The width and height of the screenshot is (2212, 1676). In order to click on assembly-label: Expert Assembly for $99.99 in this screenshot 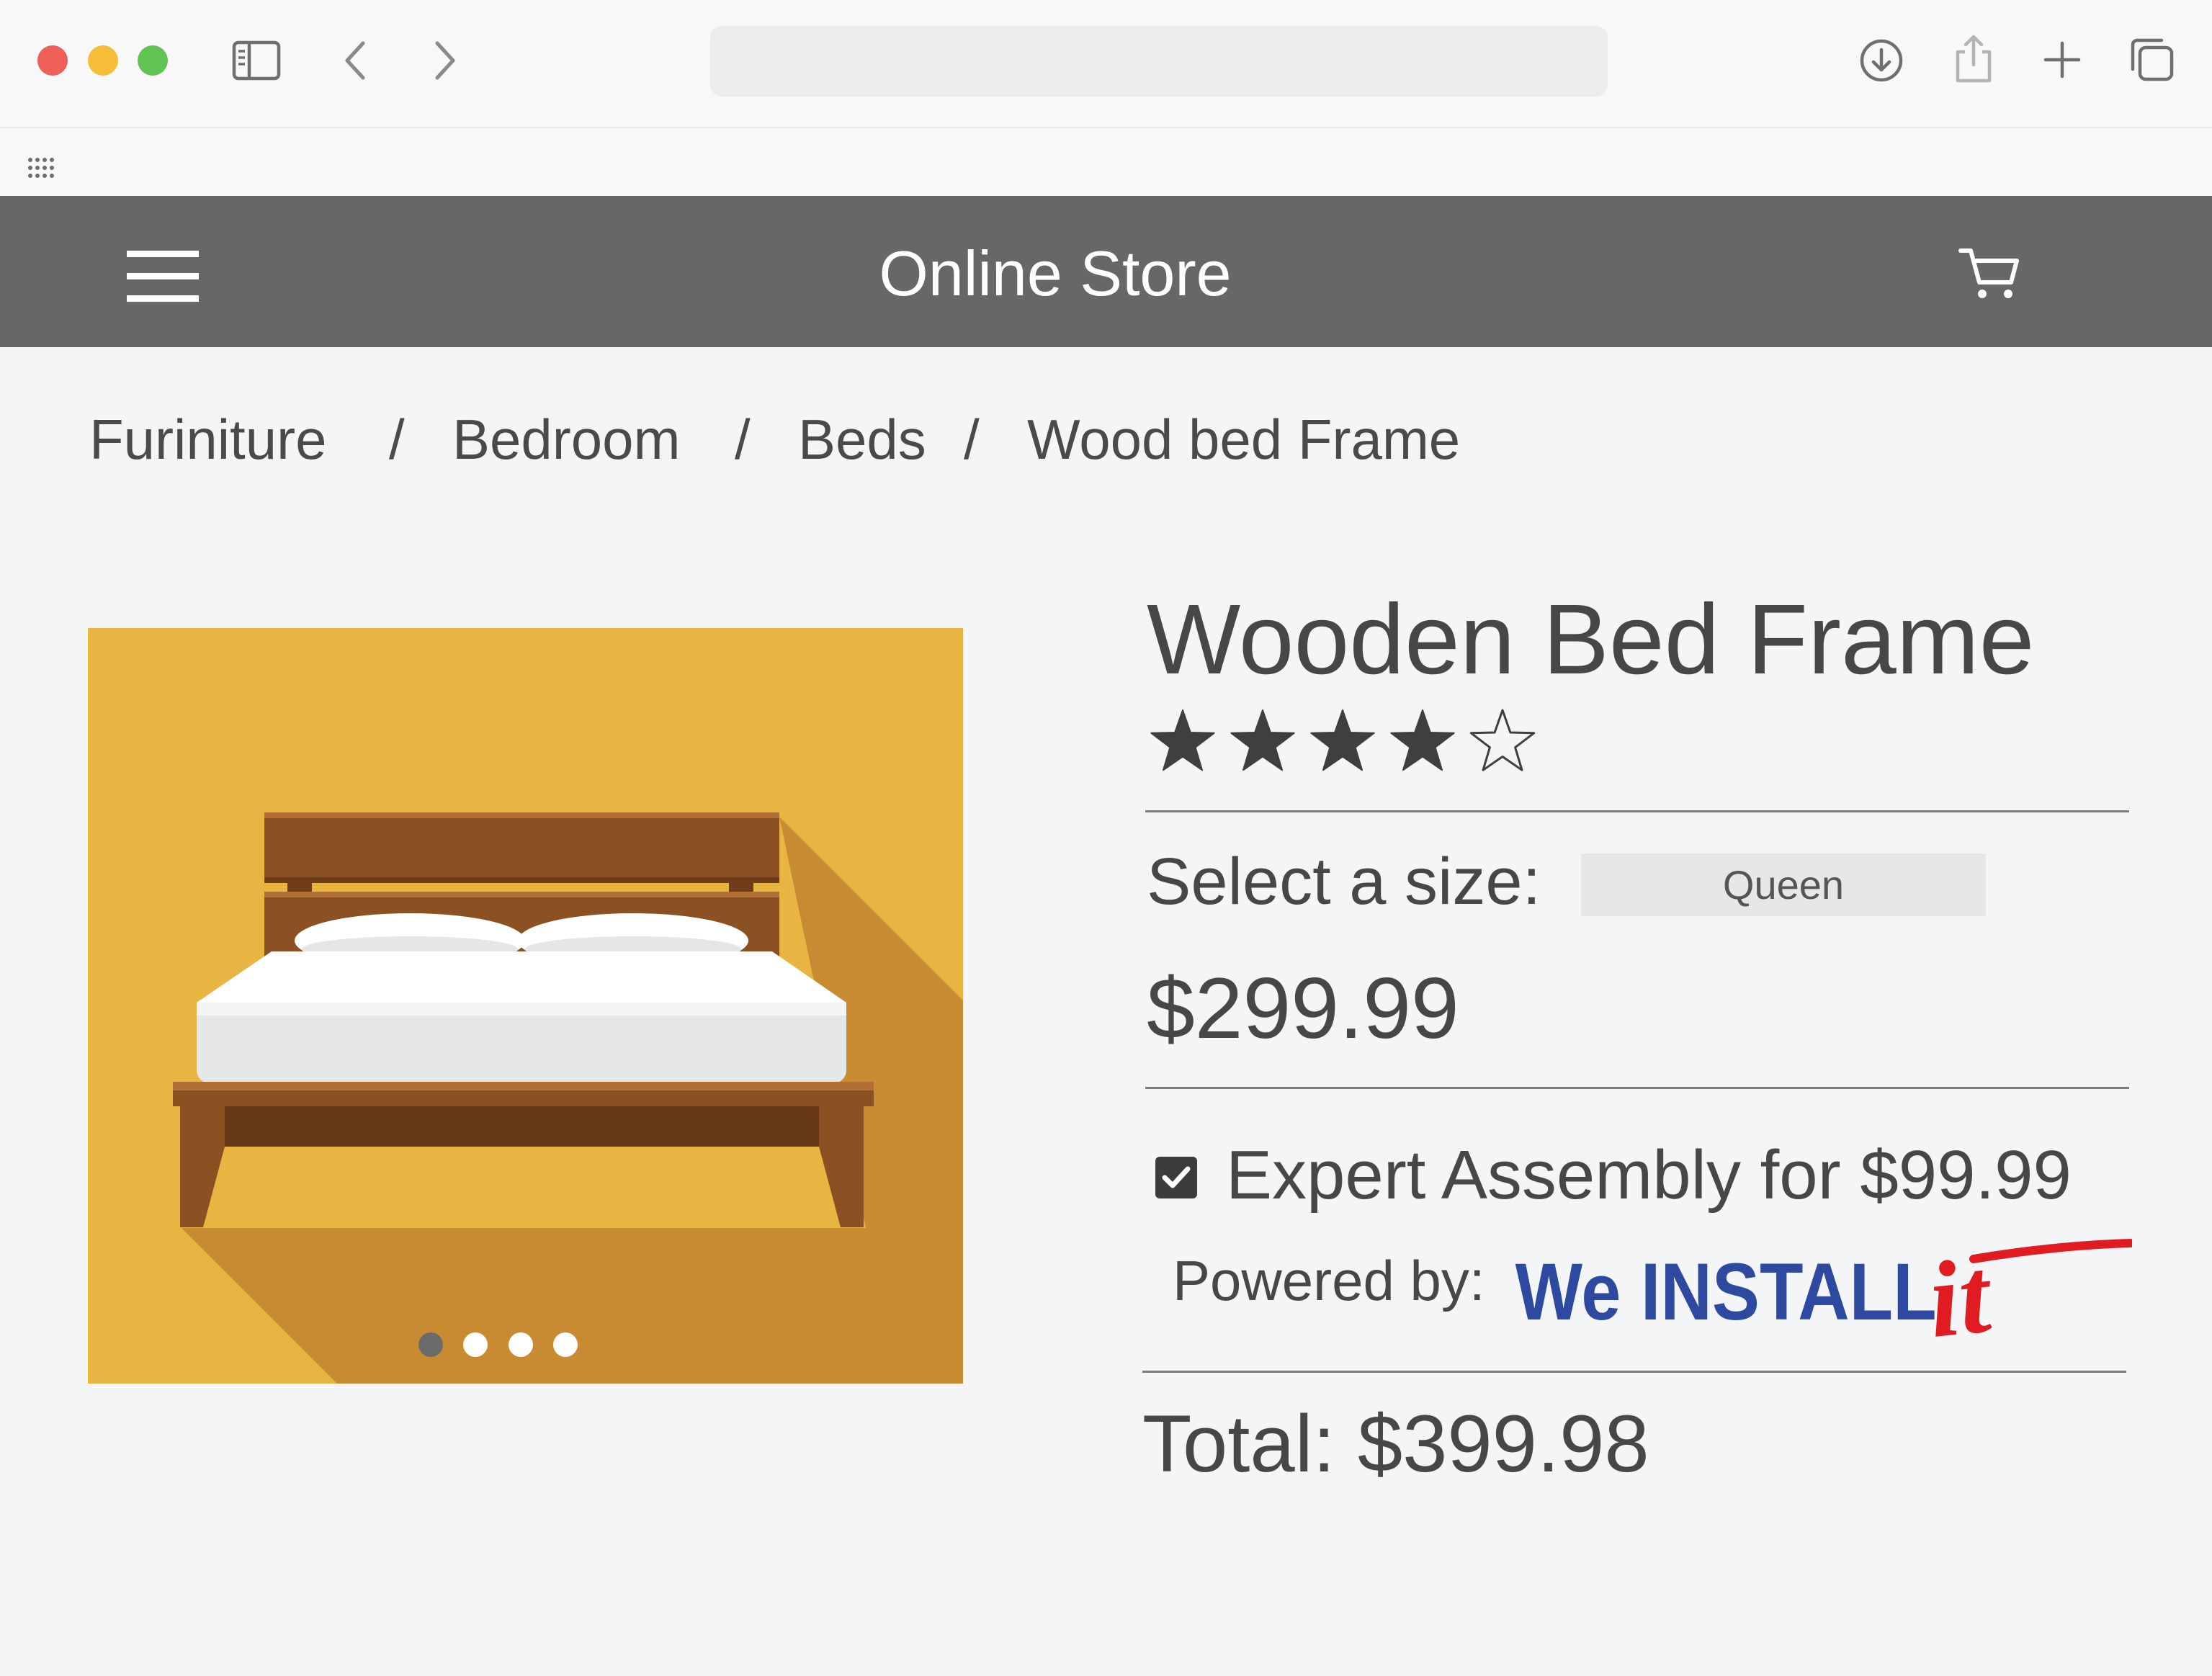, I will do `click(1649, 1175)`.